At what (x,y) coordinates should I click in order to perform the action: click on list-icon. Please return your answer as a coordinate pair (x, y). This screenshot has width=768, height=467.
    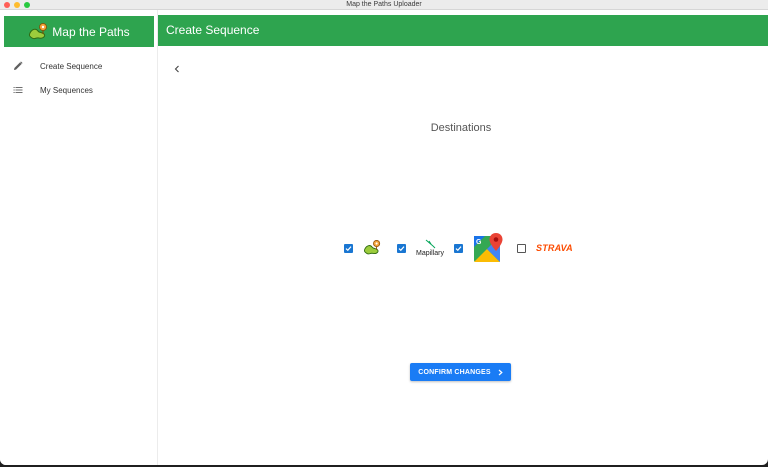
    Looking at the image, I should click on (18, 90).